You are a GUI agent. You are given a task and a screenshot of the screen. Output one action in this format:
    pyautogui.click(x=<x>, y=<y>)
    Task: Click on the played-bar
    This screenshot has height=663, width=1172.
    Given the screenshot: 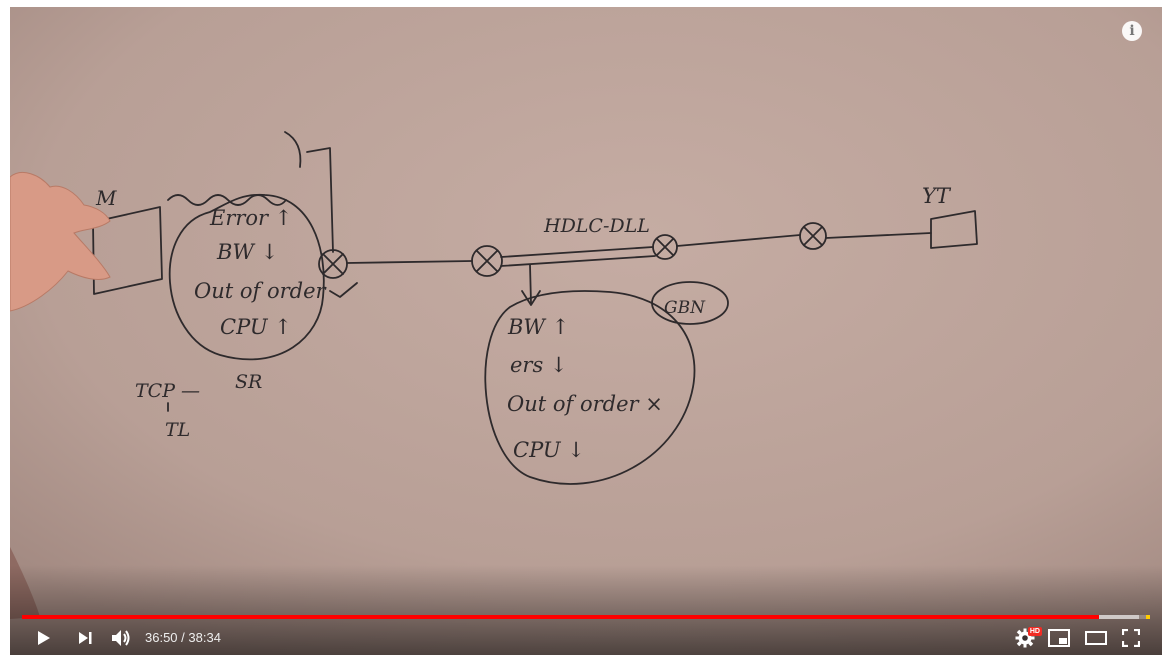 What is the action you would take?
    pyautogui.click(x=561, y=617)
    